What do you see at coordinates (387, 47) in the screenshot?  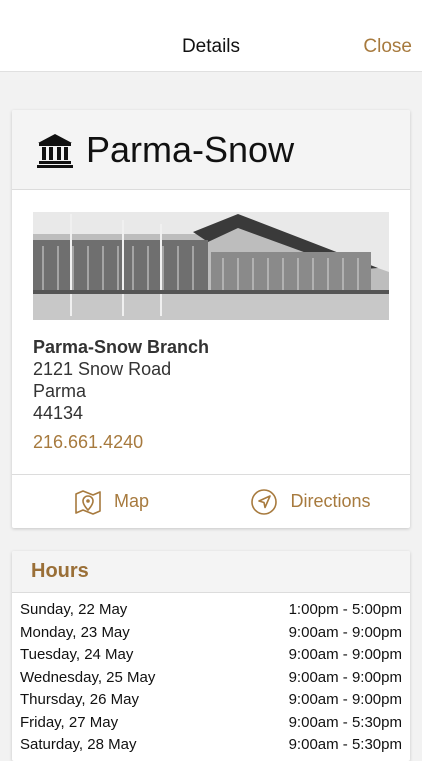 I see `close-button: Close` at bounding box center [387, 47].